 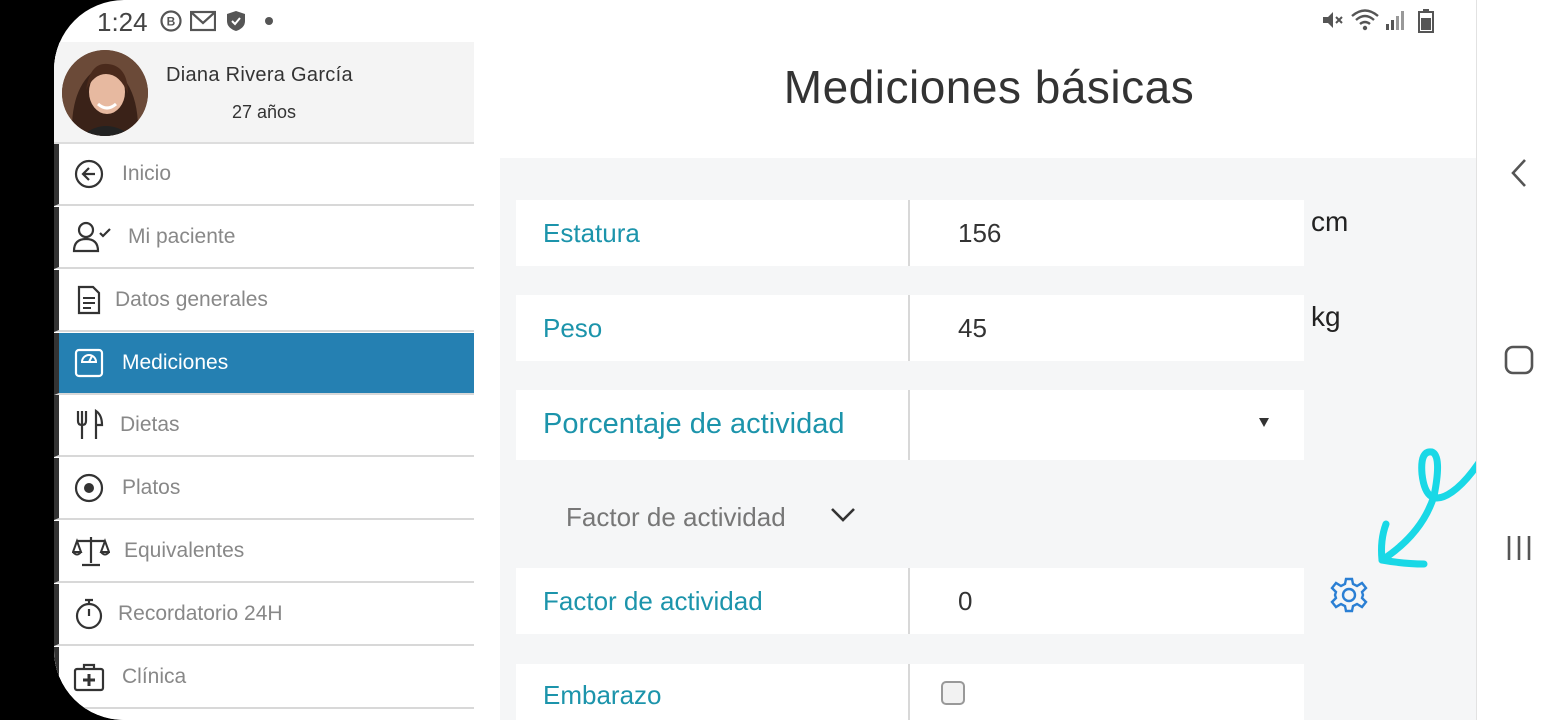 I want to click on balance-icon, so click(x=91, y=551).